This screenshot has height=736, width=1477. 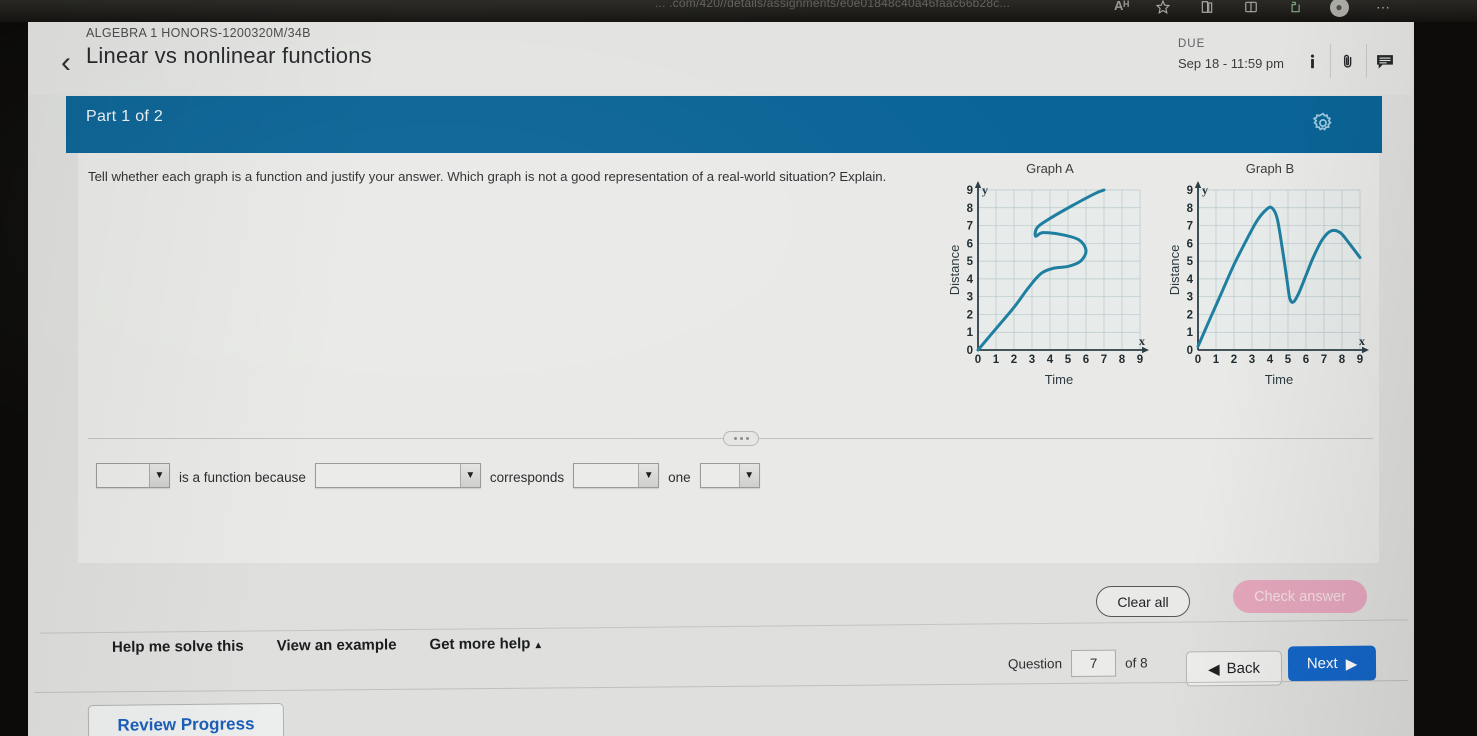 What do you see at coordinates (679, 477) in the screenshot?
I see `sentence-text-3: one` at bounding box center [679, 477].